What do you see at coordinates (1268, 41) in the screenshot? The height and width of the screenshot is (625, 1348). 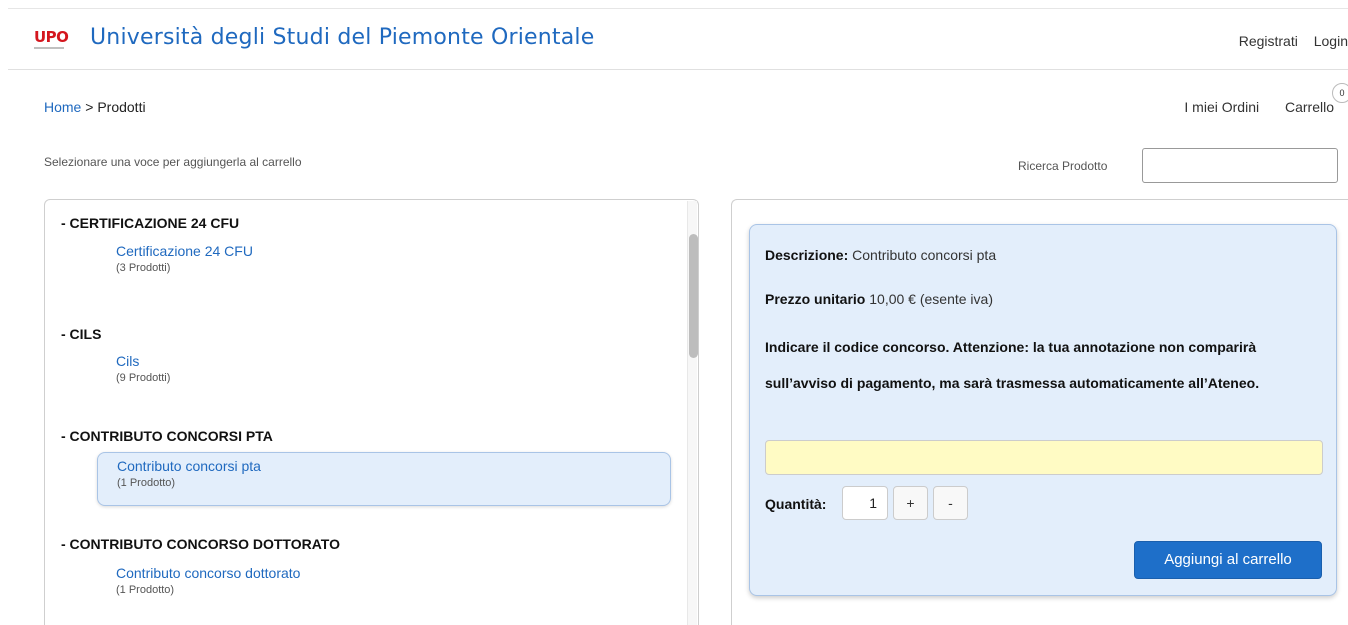 I see `register-link: Registrati` at bounding box center [1268, 41].